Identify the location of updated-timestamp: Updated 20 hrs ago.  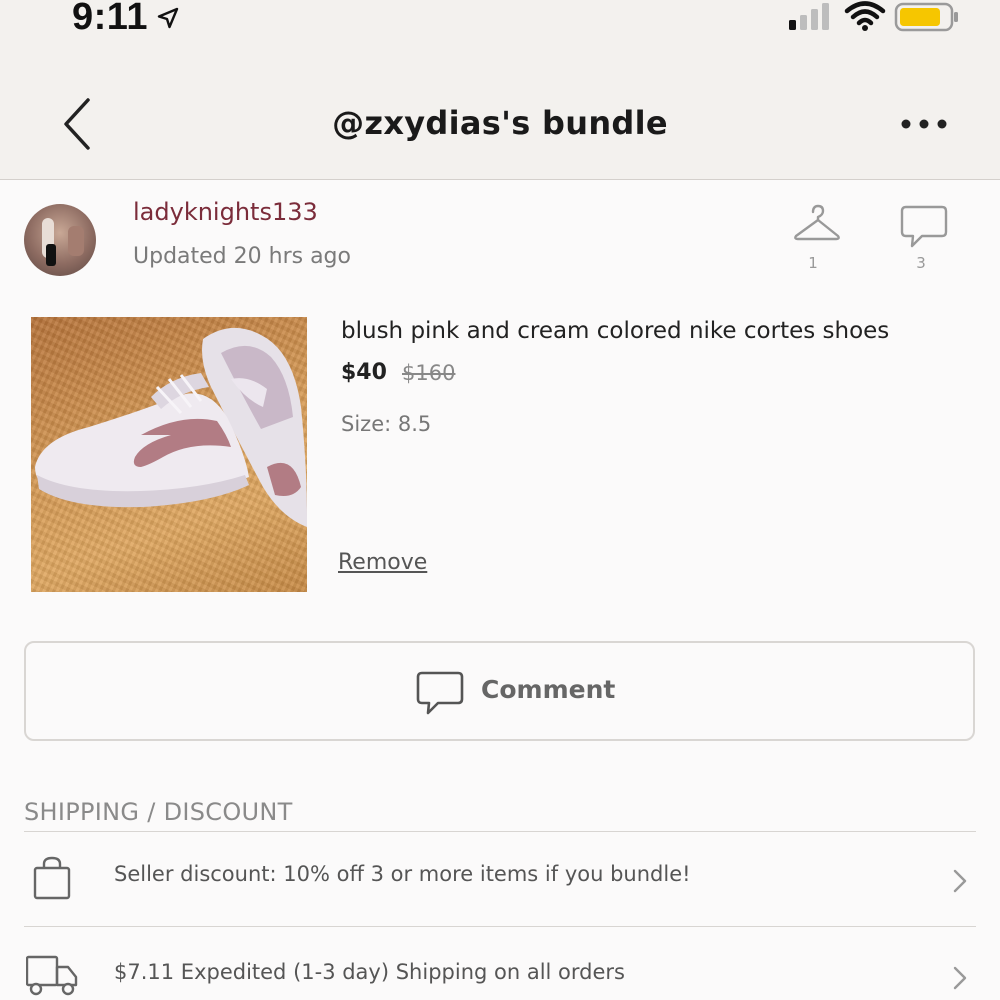
(242, 256).